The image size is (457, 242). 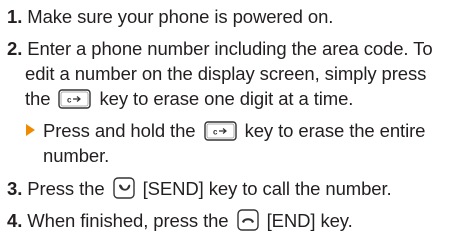 I want to click on note-text: Press and hold the, so click(x=119, y=131).